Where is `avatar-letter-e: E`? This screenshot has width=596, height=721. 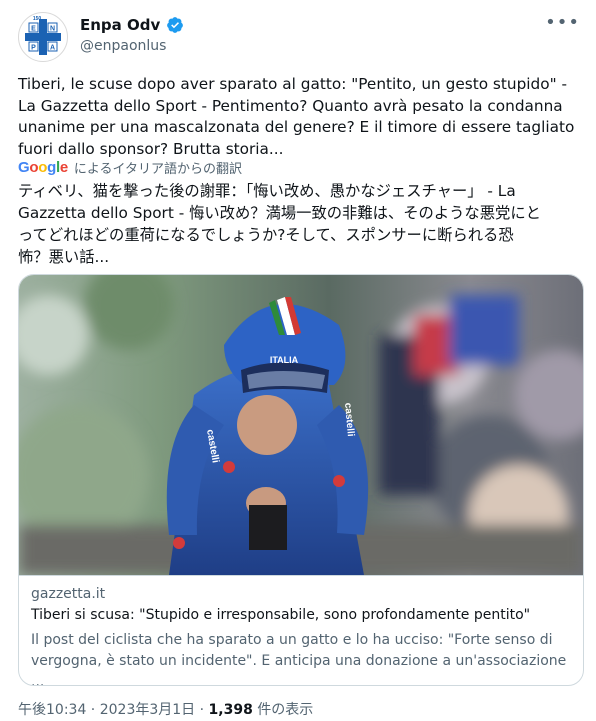
avatar-letter-e: E is located at coordinates (33, 29).